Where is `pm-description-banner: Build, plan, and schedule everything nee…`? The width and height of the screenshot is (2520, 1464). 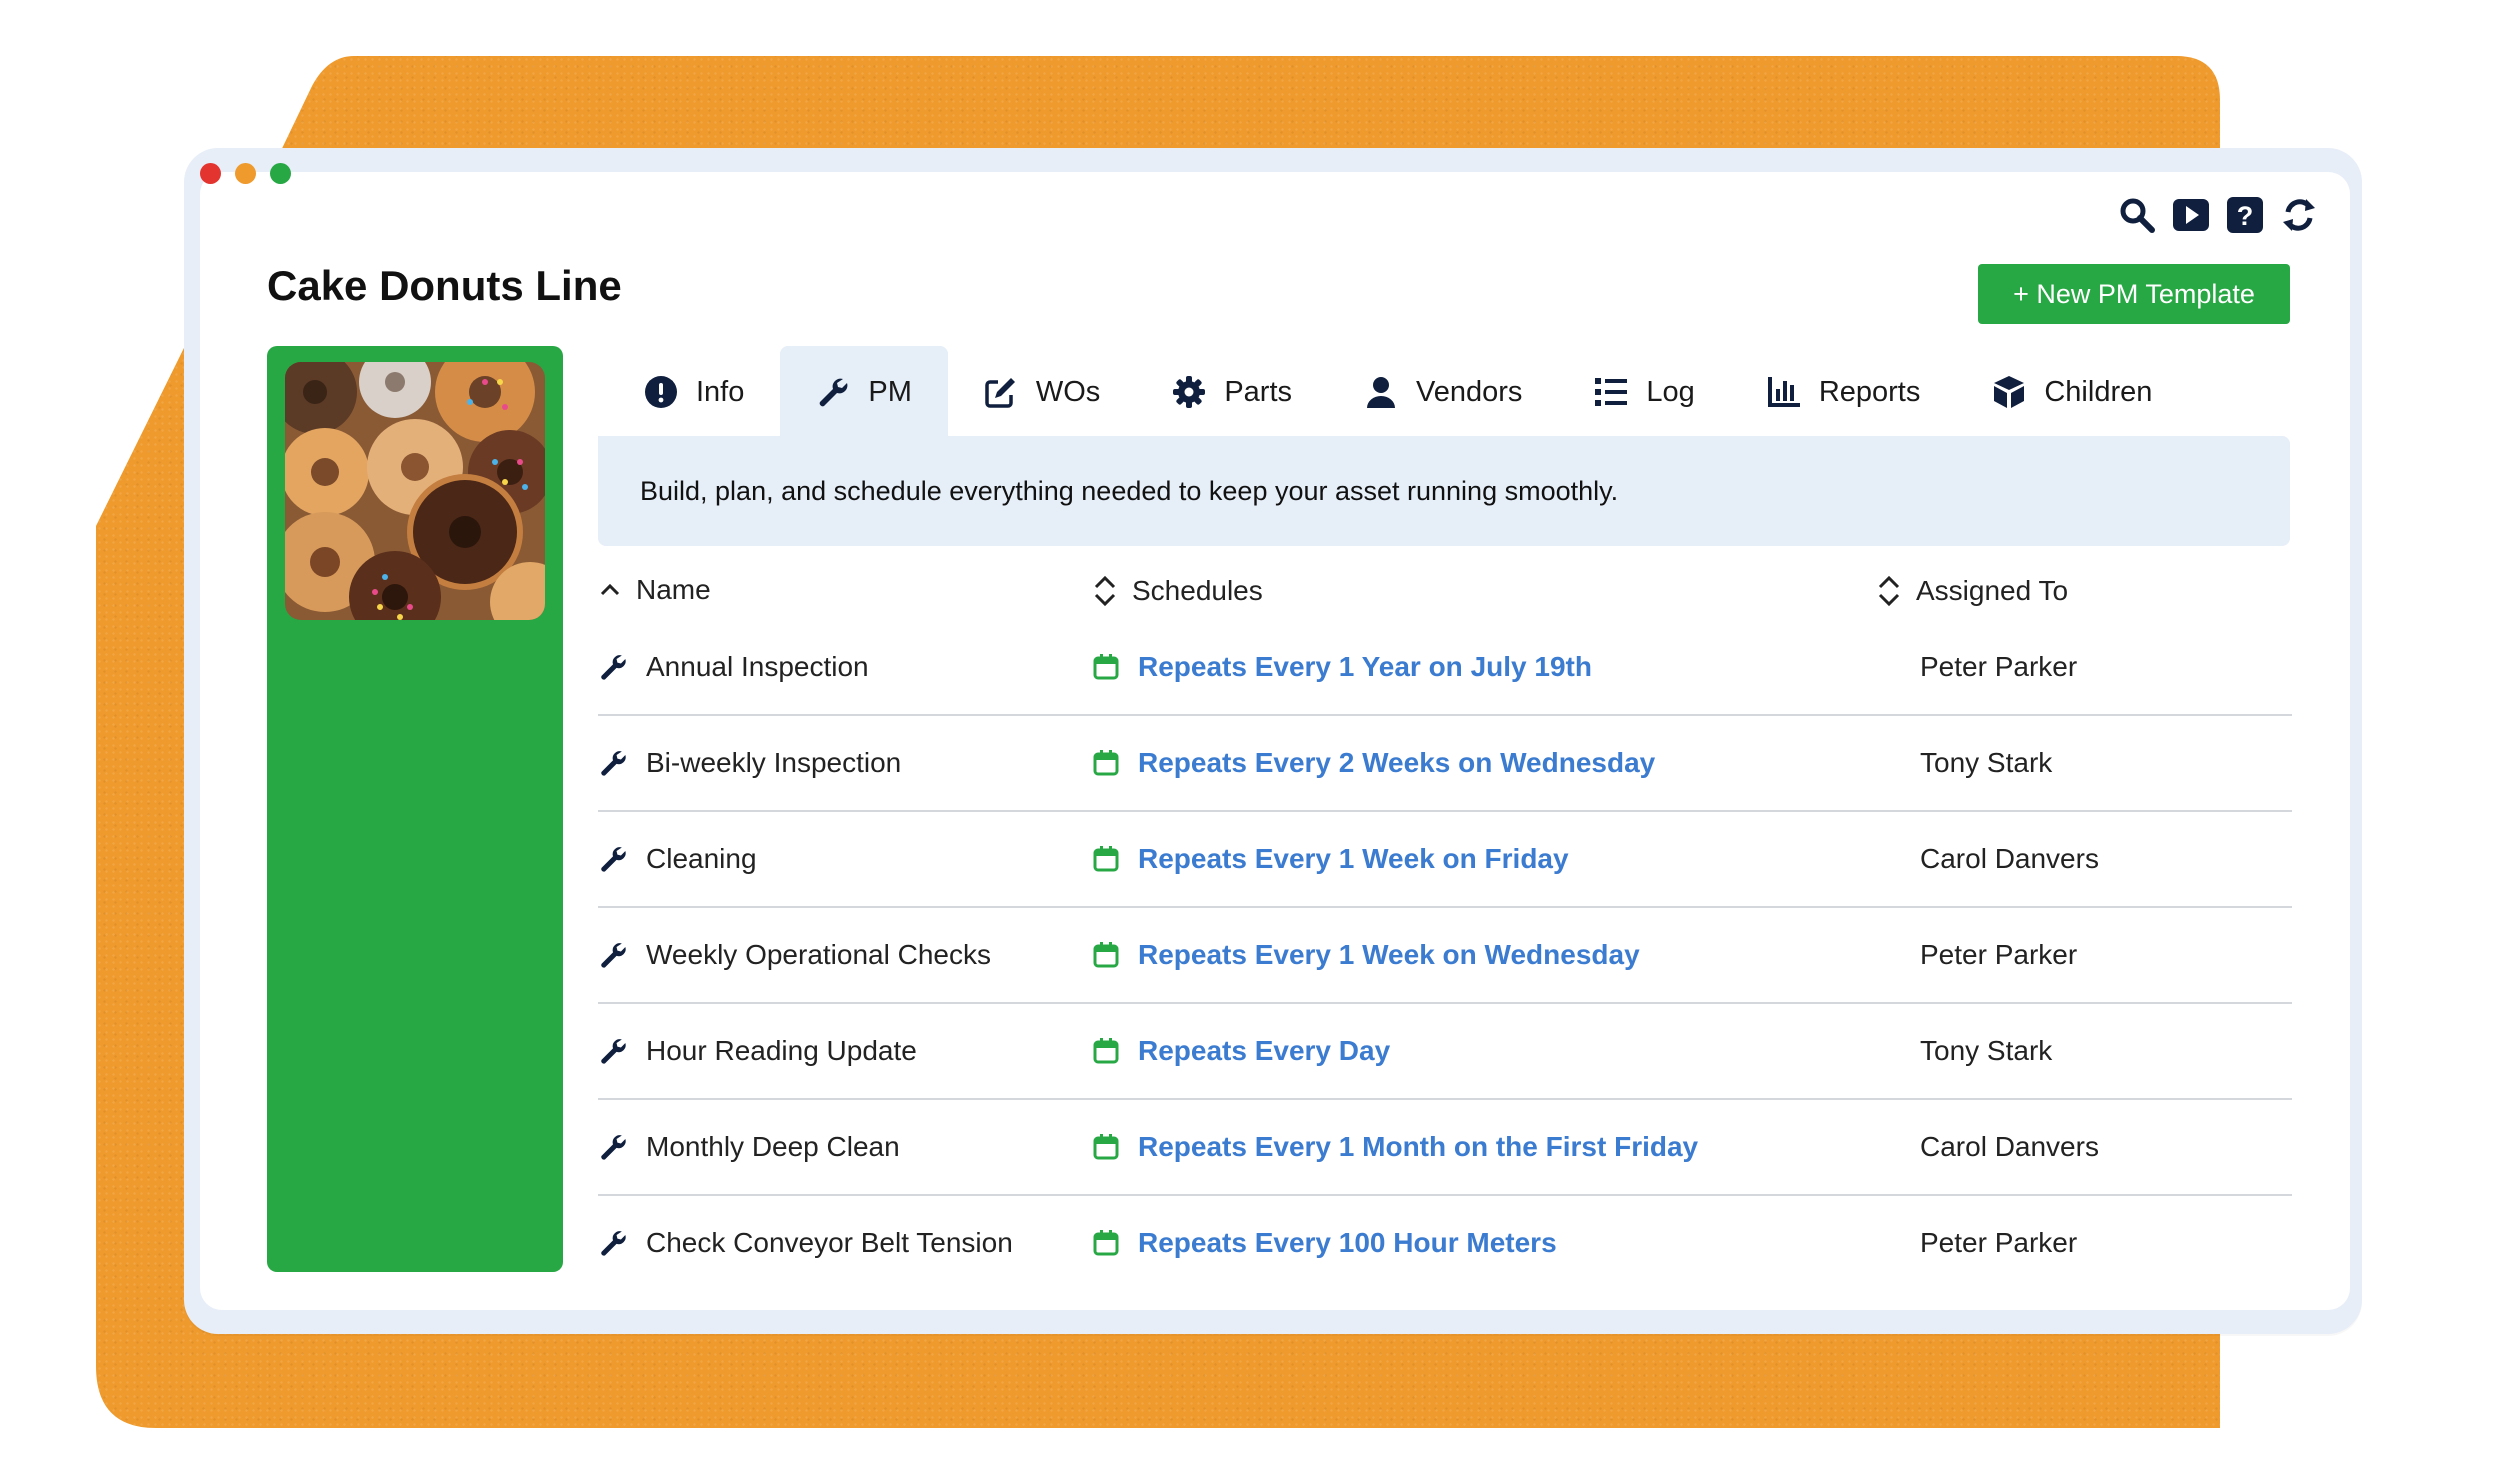 pm-description-banner: Build, plan, and schedule everything nee… is located at coordinates (1444, 491).